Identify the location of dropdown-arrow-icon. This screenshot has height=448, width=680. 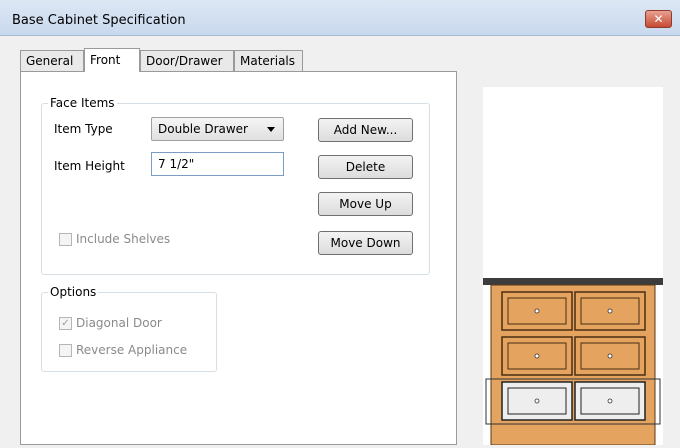
(271, 129).